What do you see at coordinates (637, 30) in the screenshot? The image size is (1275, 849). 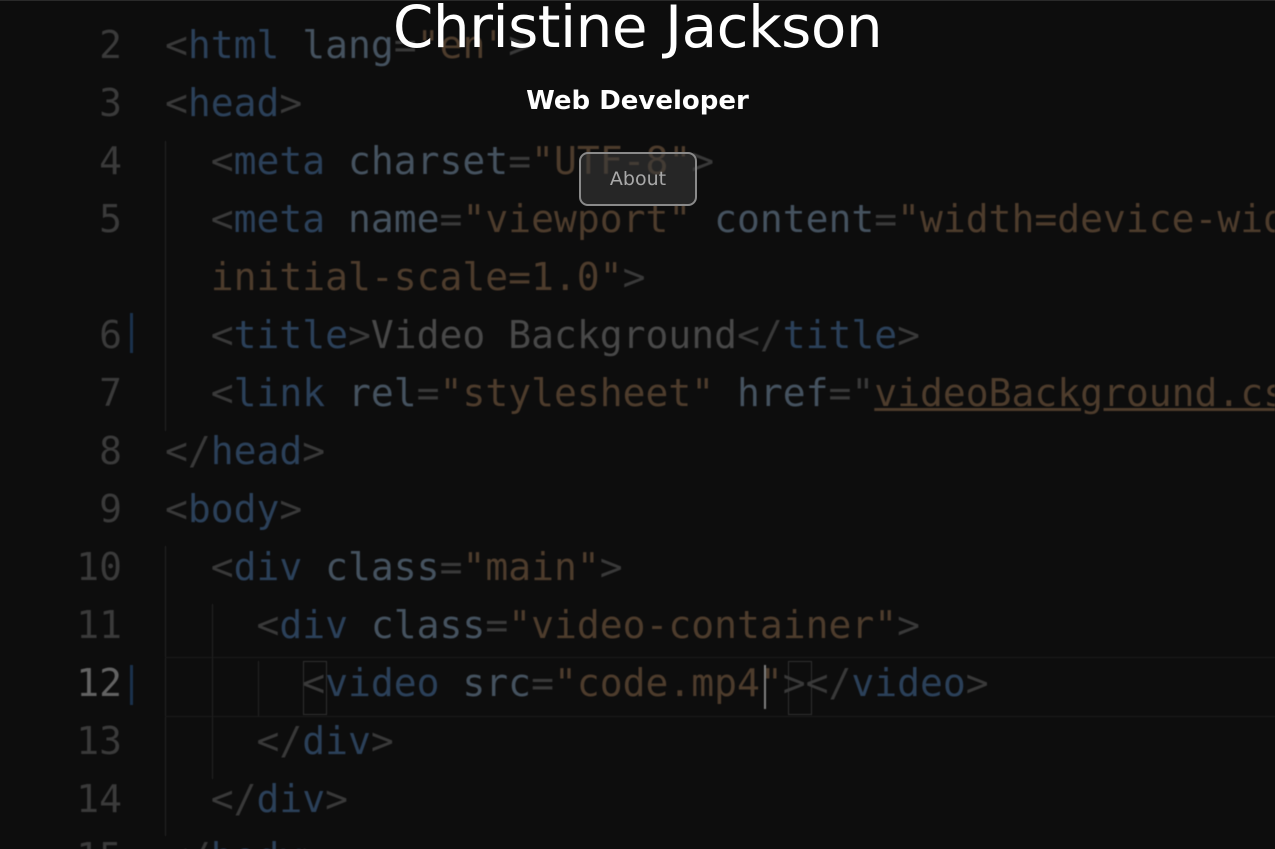 I see `hero-name: Christine Jackson` at bounding box center [637, 30].